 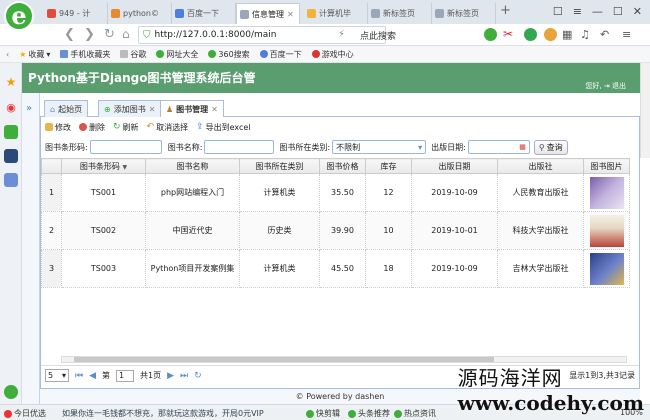 What do you see at coordinates (79, 376) in the screenshot?
I see `first-page-icon: ⏮` at bounding box center [79, 376].